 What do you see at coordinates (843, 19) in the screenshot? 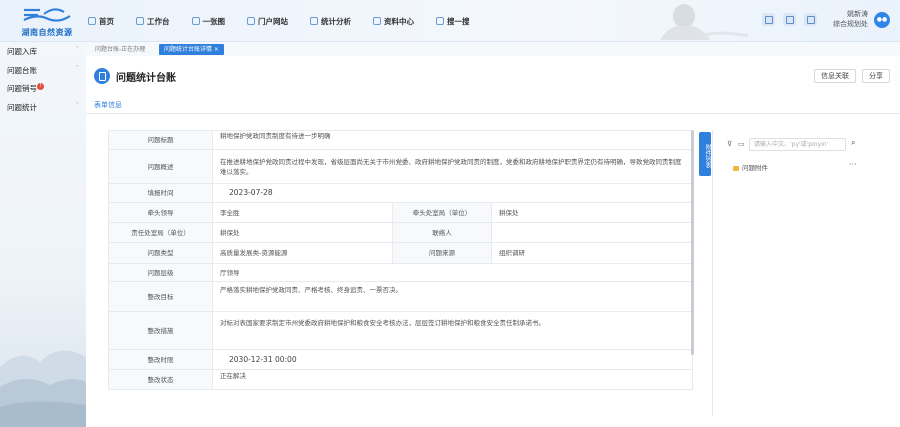
I see `user-info: 姚新涛 综合规划处` at bounding box center [843, 19].